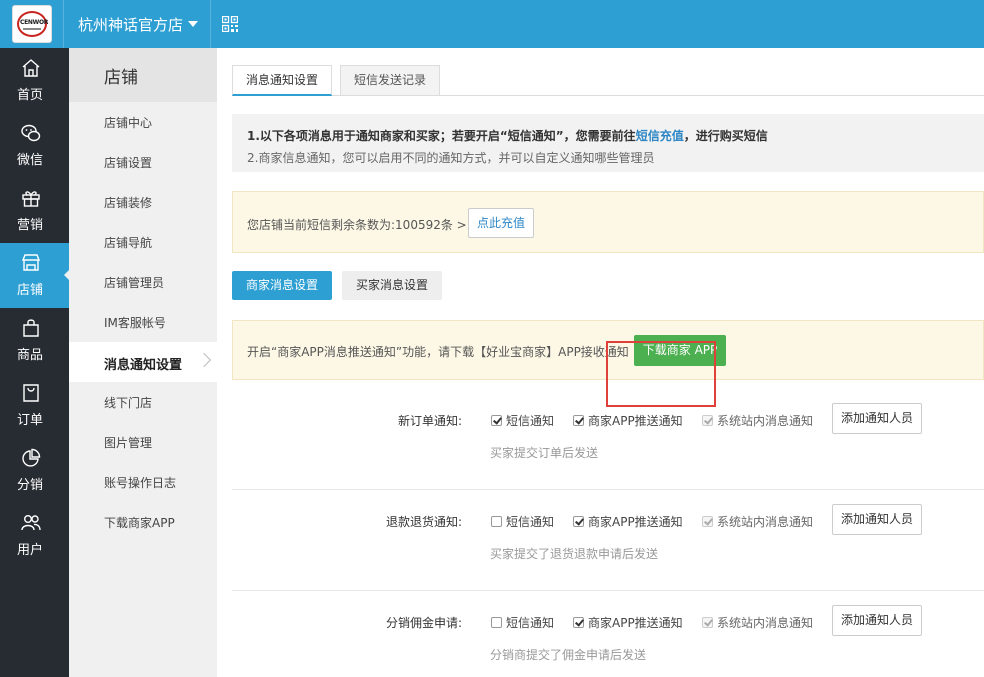 The width and height of the screenshot is (984, 677). Describe the element at coordinates (29, 485) in the screenshot. I see `nav-label: 分销` at that location.